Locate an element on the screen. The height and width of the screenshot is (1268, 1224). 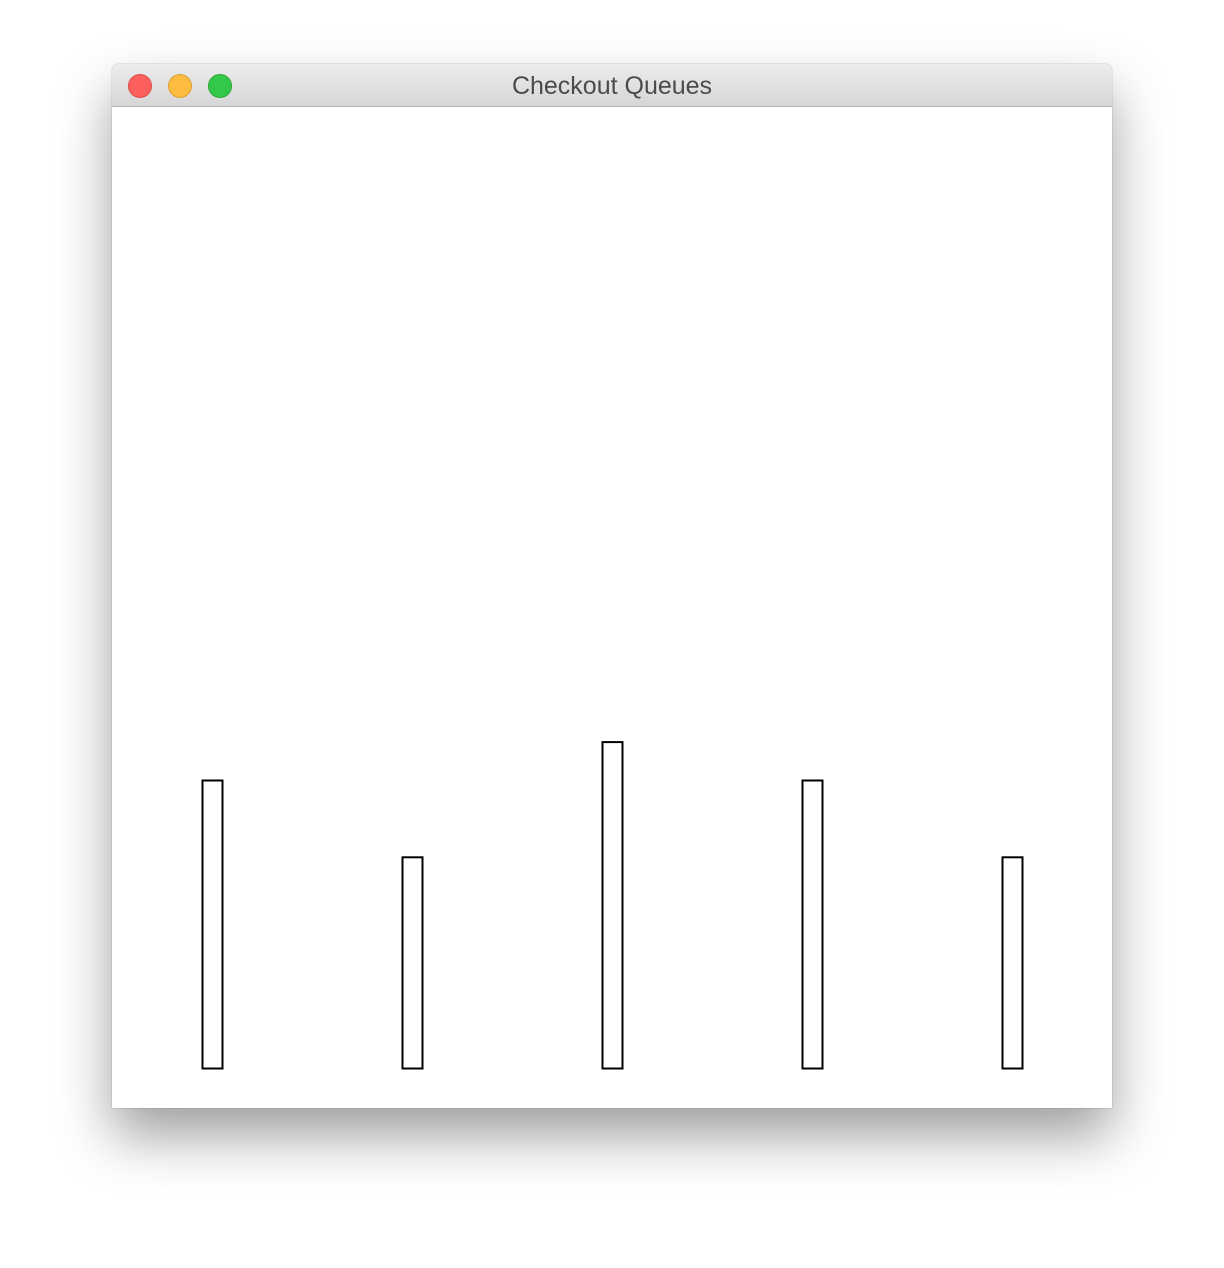
title-bar: Checkout Queues is located at coordinates (612, 85).